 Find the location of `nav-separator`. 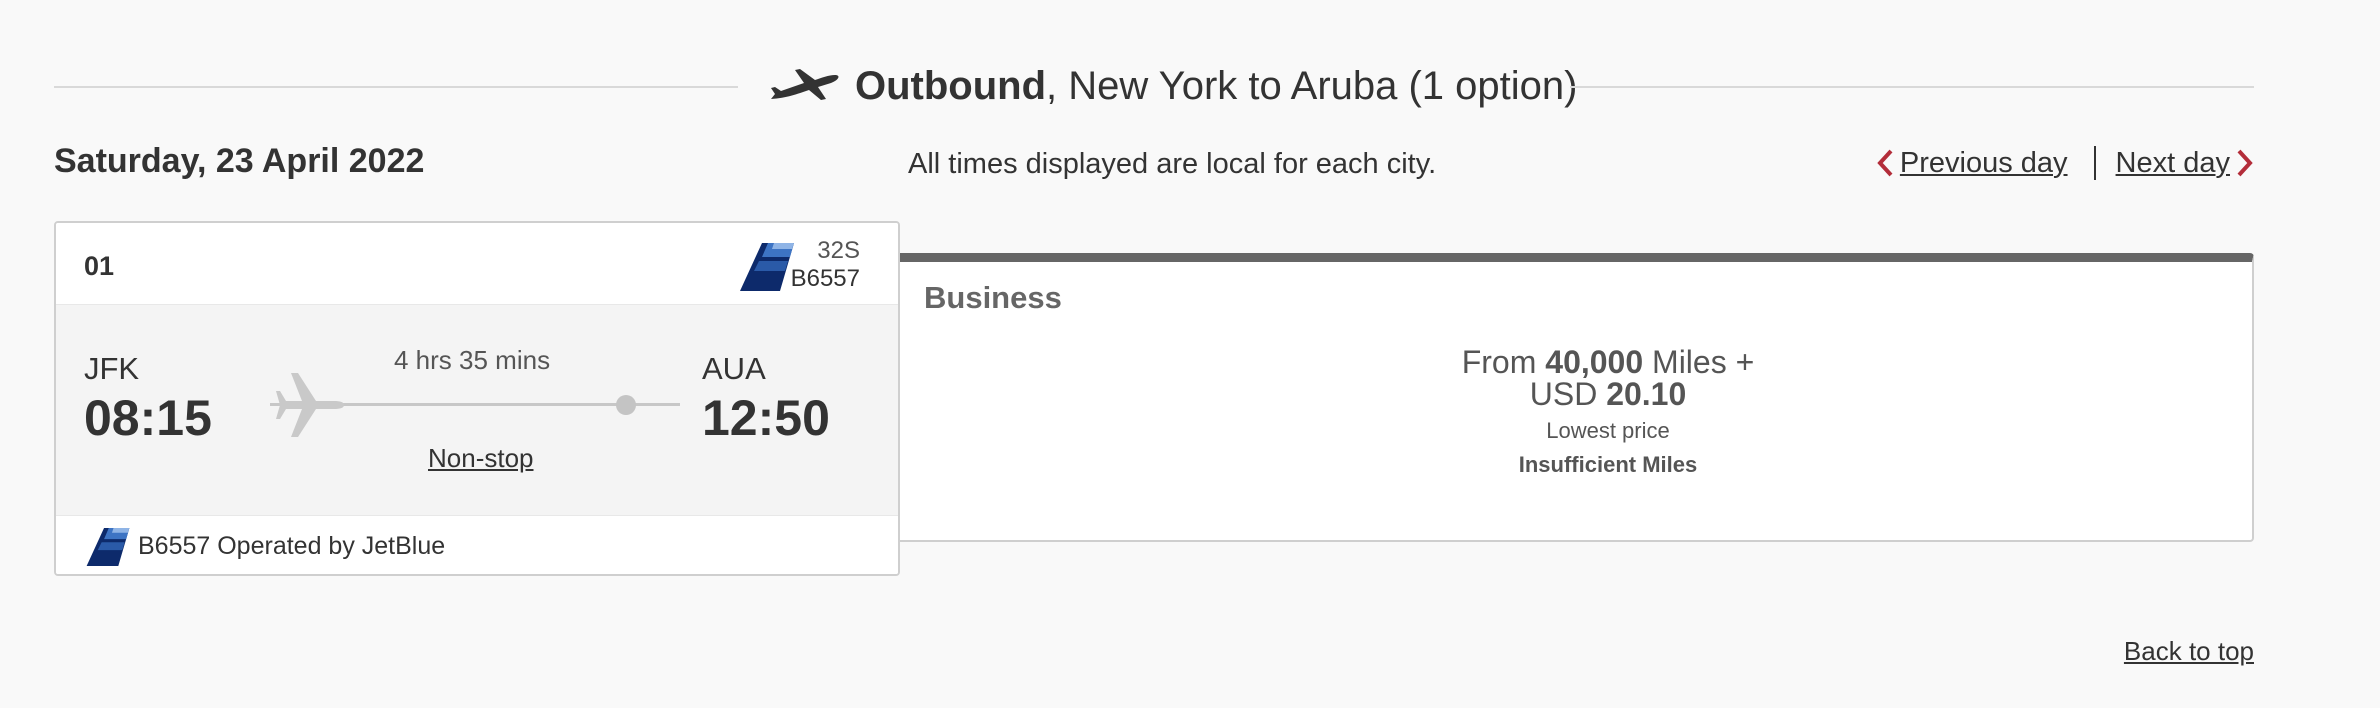

nav-separator is located at coordinates (2094, 163).